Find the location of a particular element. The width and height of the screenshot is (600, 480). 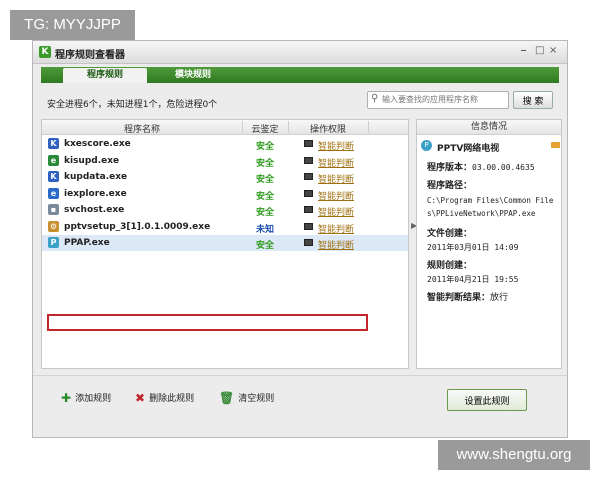

header-program-name: 程序名称 is located at coordinates (142, 128).